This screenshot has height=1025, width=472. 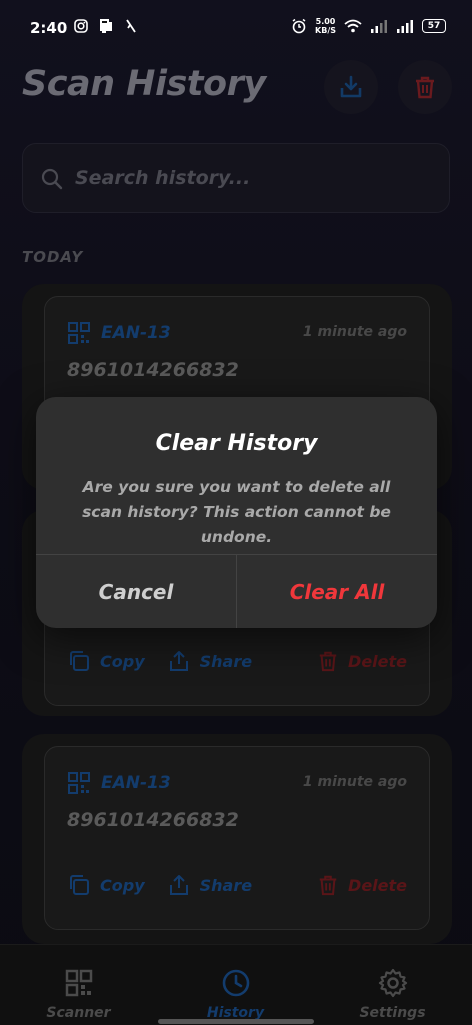 What do you see at coordinates (337, 591) in the screenshot?
I see `clear-all-button: Clear All` at bounding box center [337, 591].